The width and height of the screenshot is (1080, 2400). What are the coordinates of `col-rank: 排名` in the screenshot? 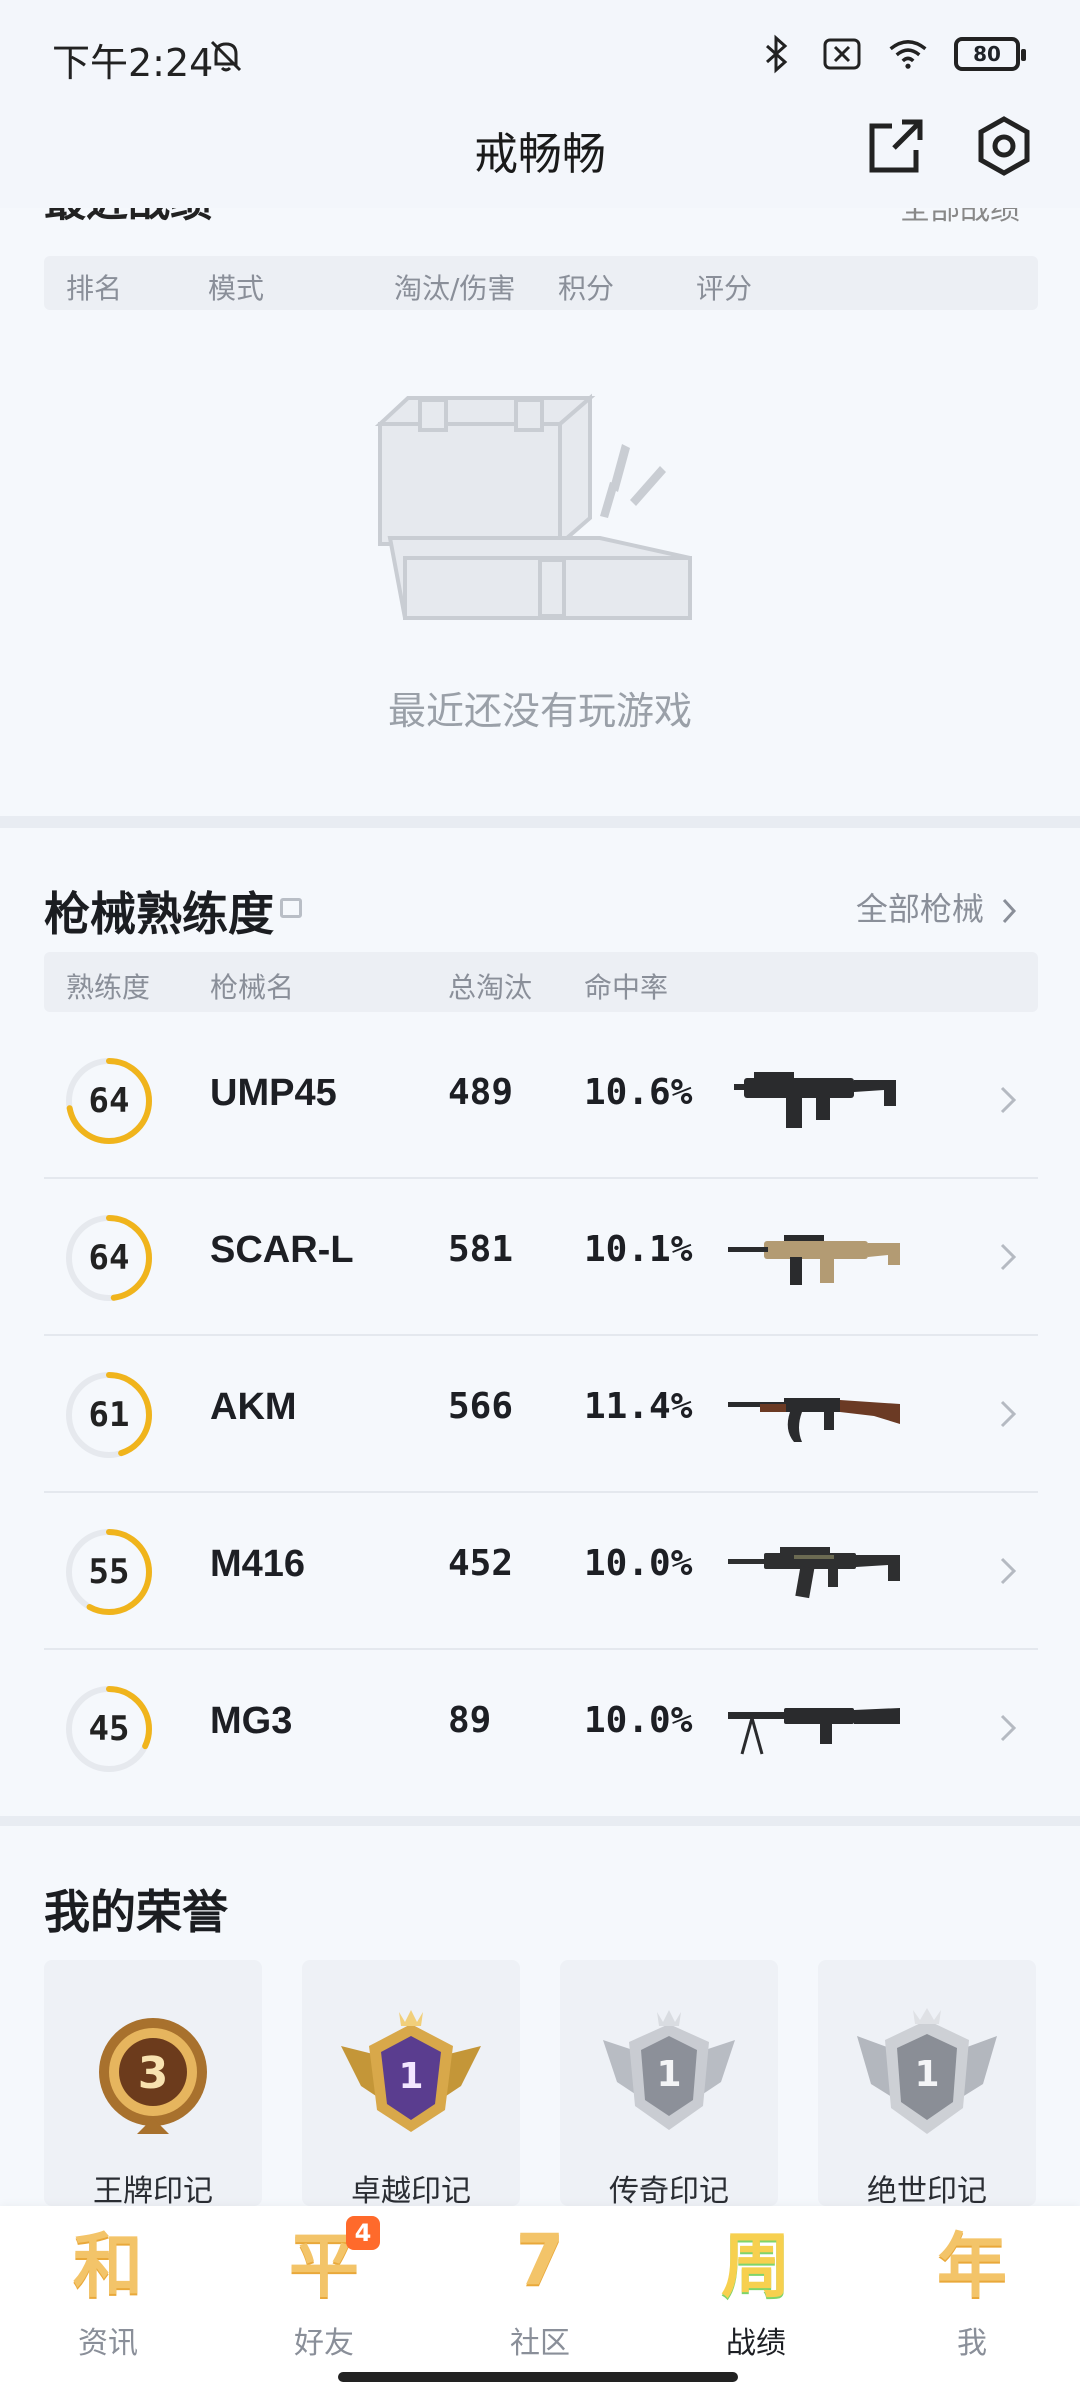 It's located at (94, 288).